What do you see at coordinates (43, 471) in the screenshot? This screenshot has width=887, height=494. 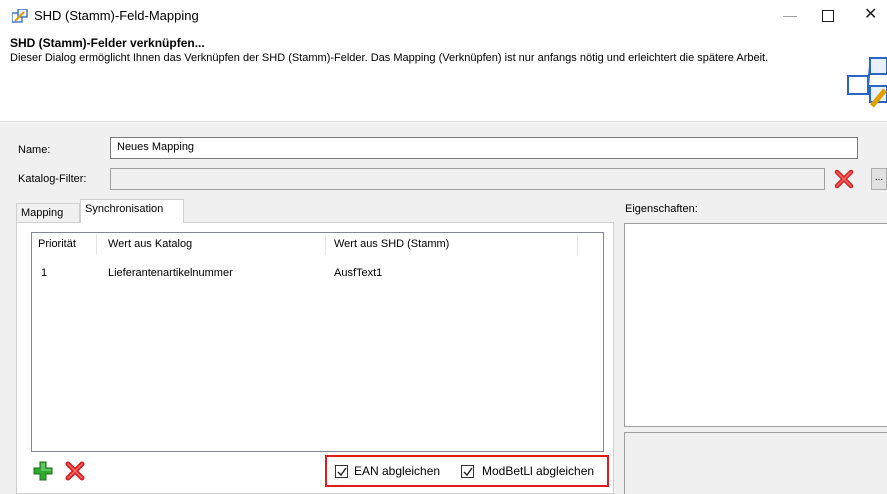 I see `add-row-button` at bounding box center [43, 471].